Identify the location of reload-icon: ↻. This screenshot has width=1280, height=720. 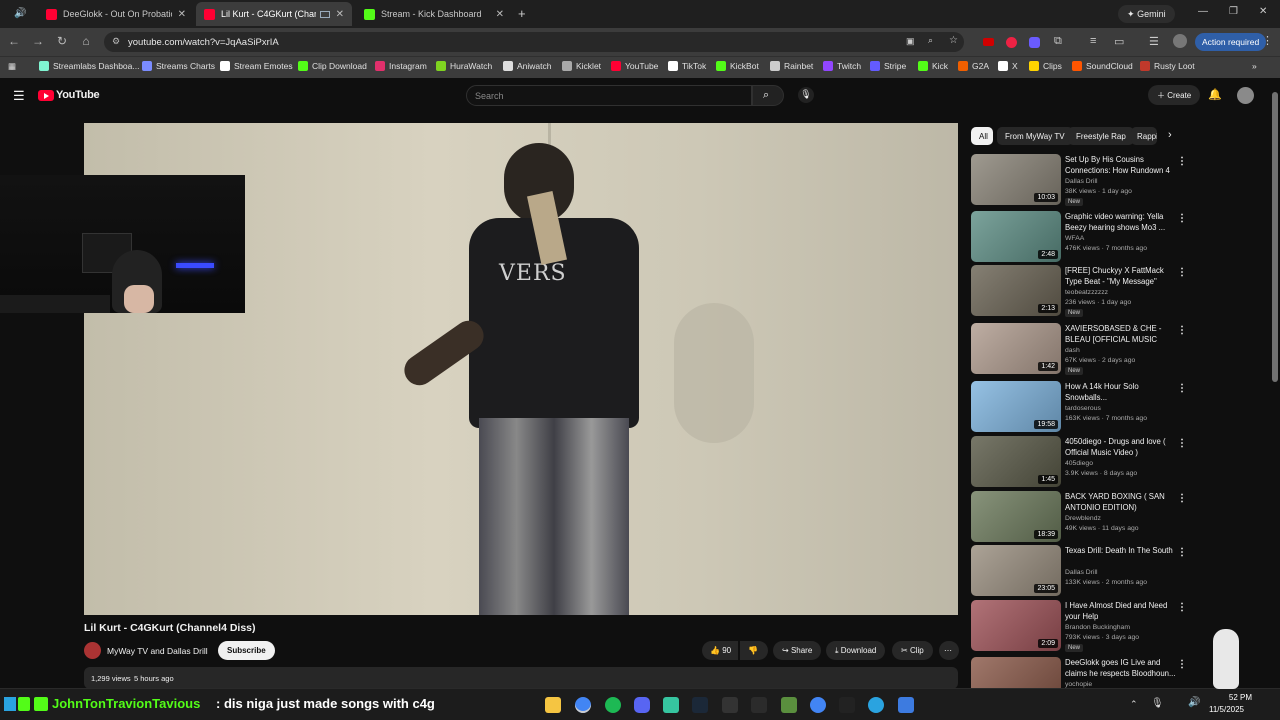
(62, 41).